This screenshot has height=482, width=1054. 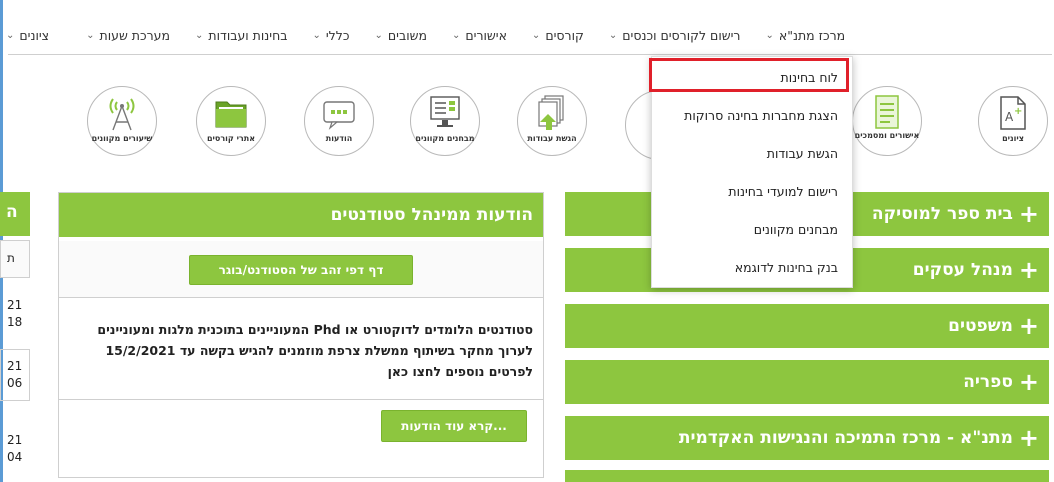 I want to click on nav-grades: ציונים ⌄, so click(x=27, y=35).